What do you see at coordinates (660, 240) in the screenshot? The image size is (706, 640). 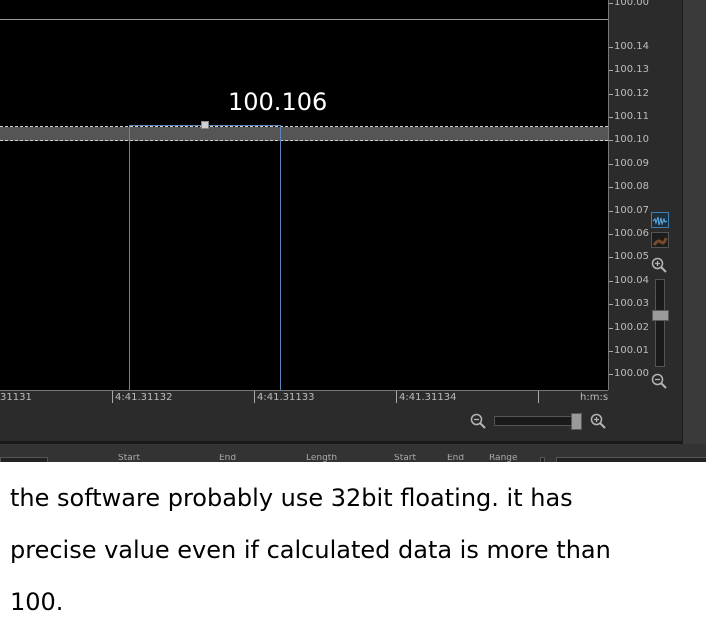 I see `spectral-view-icon` at bounding box center [660, 240].